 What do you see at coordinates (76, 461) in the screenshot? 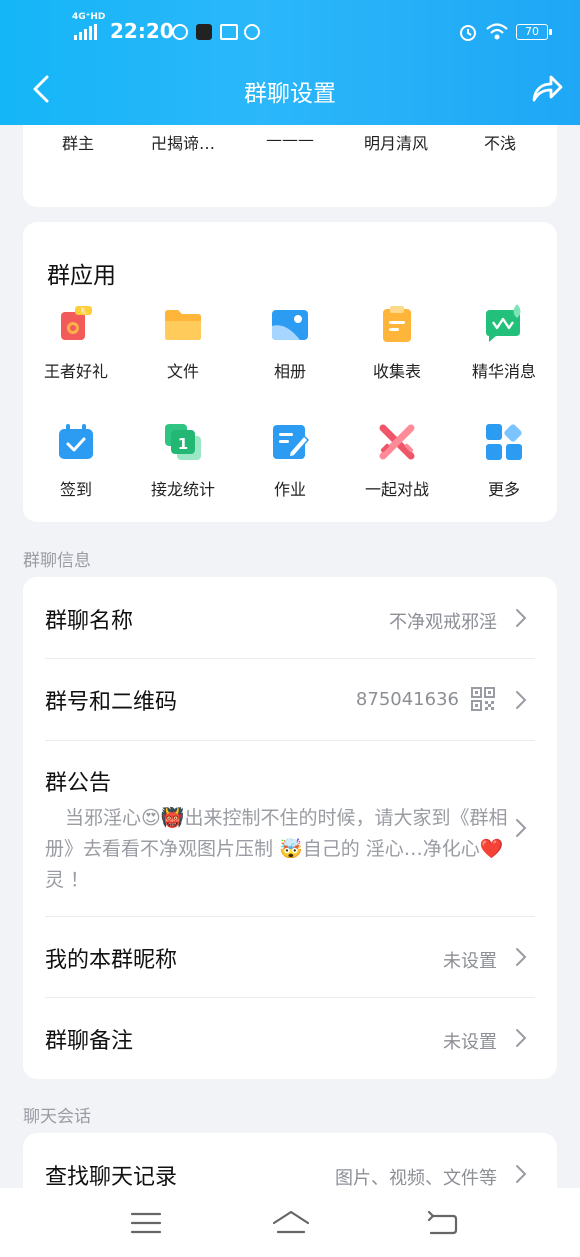
I see `app-checkin: 签到` at bounding box center [76, 461].